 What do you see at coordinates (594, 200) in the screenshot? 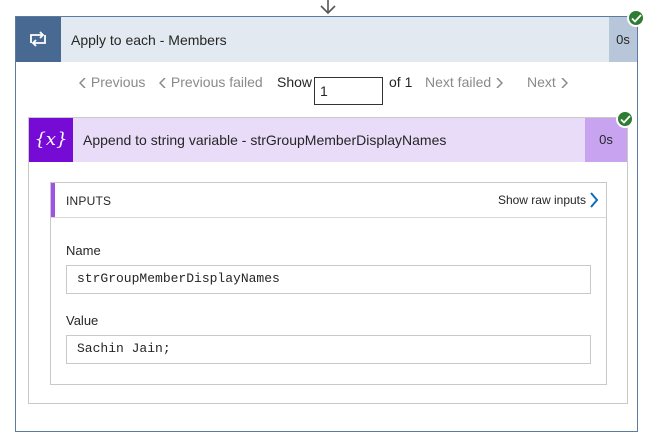
I see `chevron-right-icon` at bounding box center [594, 200].